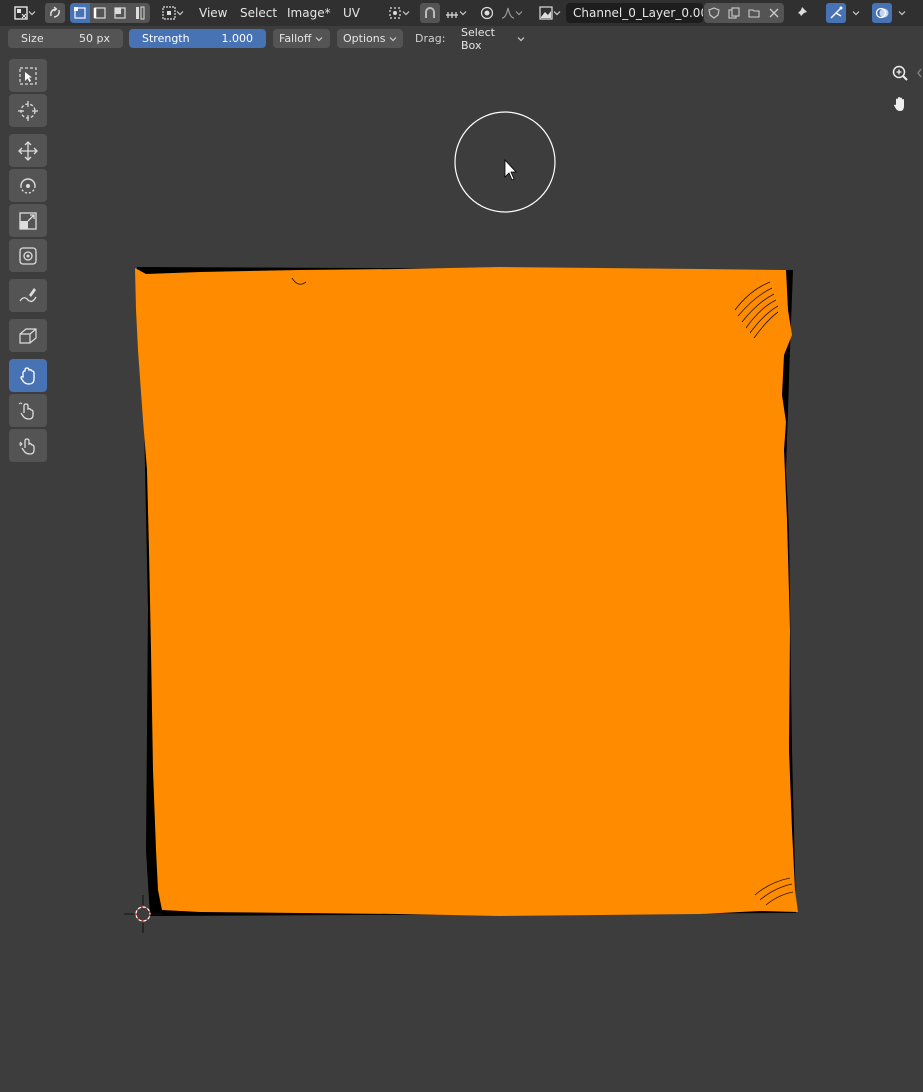  I want to click on browse-image-dropdown, so click(550, 13).